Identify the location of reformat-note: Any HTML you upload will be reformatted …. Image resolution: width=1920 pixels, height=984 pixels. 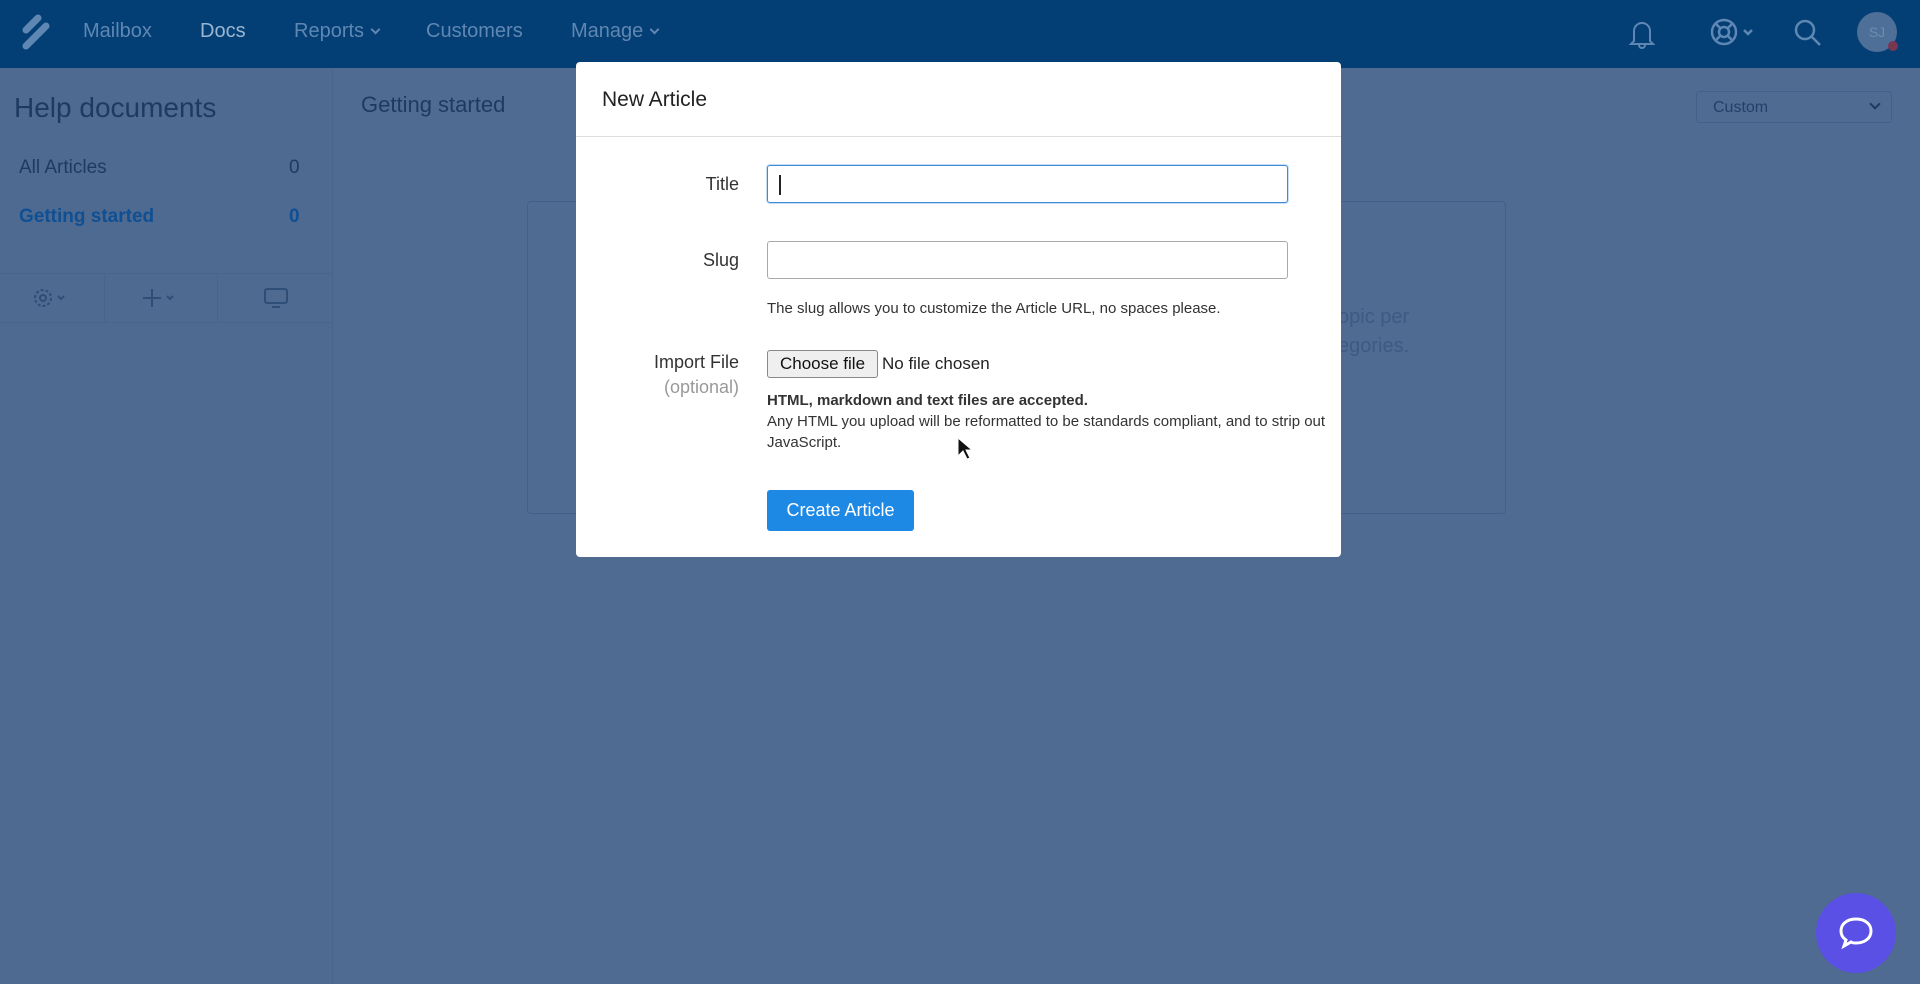
(1046, 432).